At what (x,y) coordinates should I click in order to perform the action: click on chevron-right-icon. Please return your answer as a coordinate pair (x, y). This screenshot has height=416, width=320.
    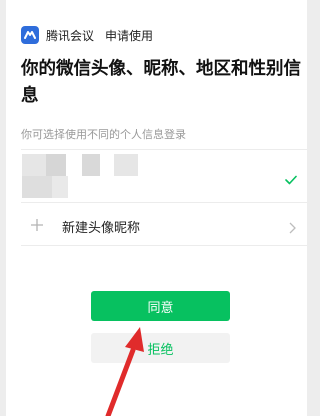
    Looking at the image, I should click on (292, 228).